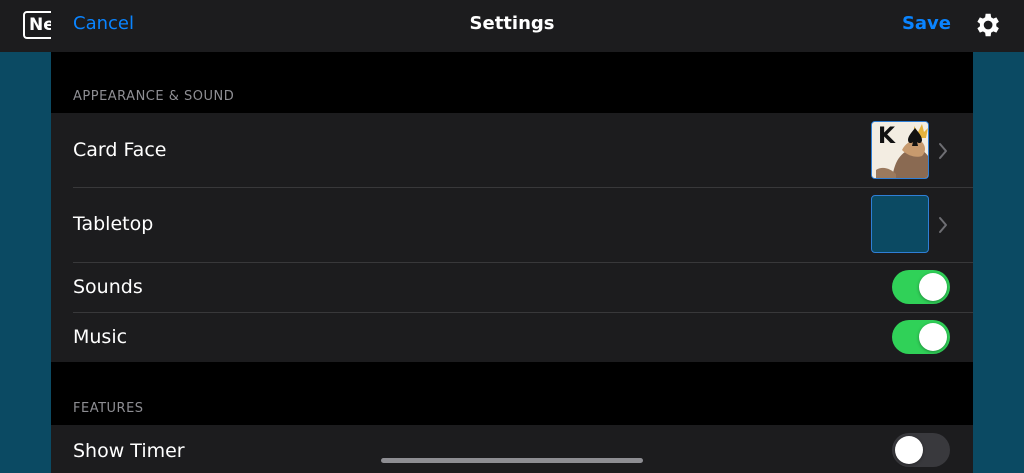 The image size is (1024, 473). Describe the element at coordinates (108, 287) in the screenshot. I see `sounds-label: Sounds` at that location.